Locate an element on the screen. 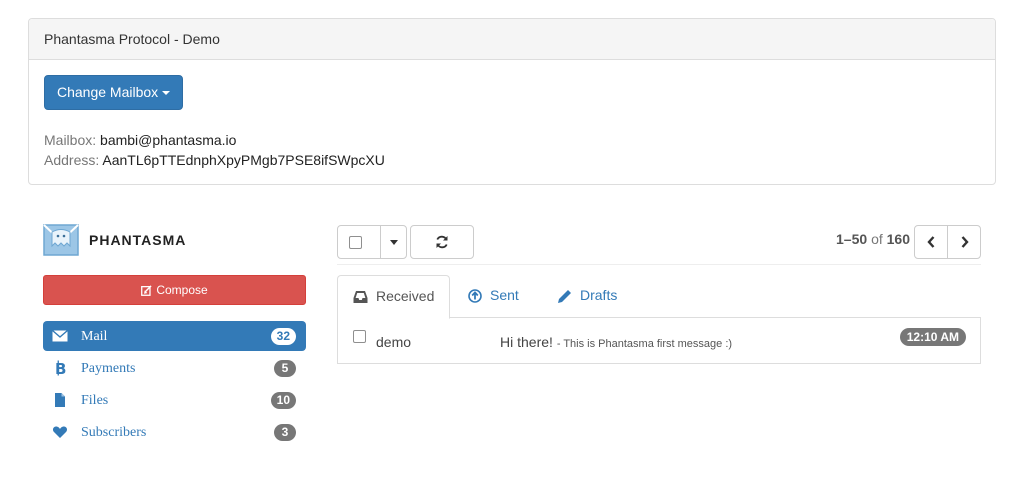  prev-page-button is located at coordinates (931, 242).